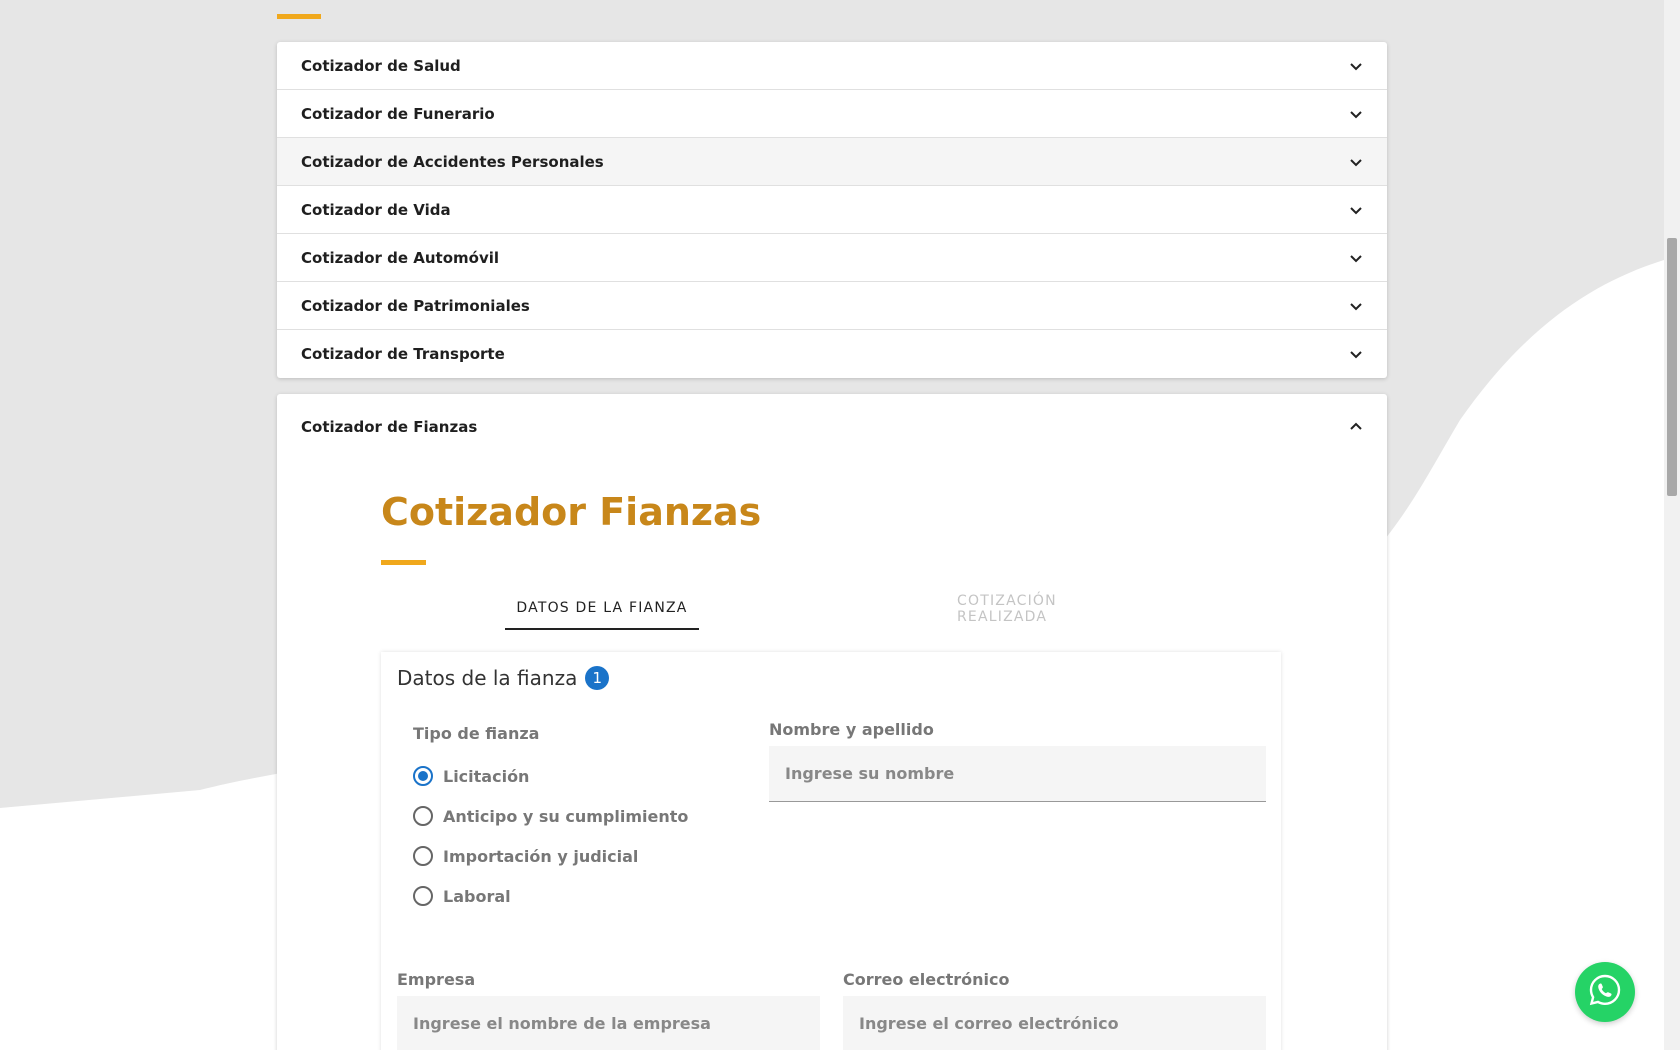 This screenshot has height=1050, width=1680. What do you see at coordinates (571, 512) in the screenshot?
I see `page-title: Cotizador Fianzas` at bounding box center [571, 512].